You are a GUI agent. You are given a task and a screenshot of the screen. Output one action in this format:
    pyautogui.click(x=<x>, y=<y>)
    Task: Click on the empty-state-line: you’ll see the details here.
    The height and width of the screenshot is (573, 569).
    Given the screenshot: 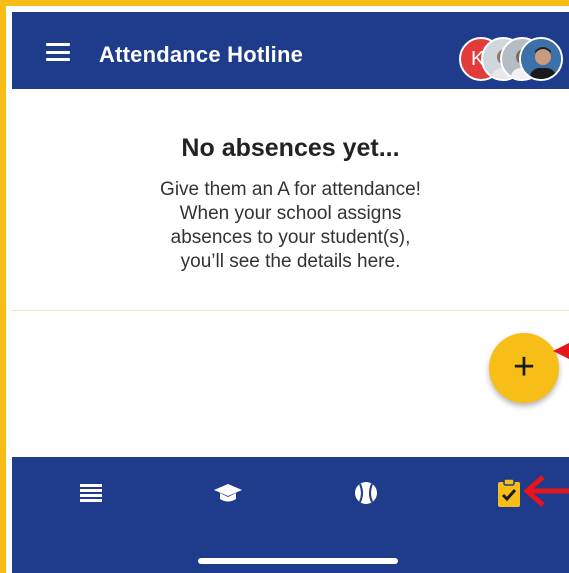 What is the action you would take?
    pyautogui.click(x=290, y=261)
    